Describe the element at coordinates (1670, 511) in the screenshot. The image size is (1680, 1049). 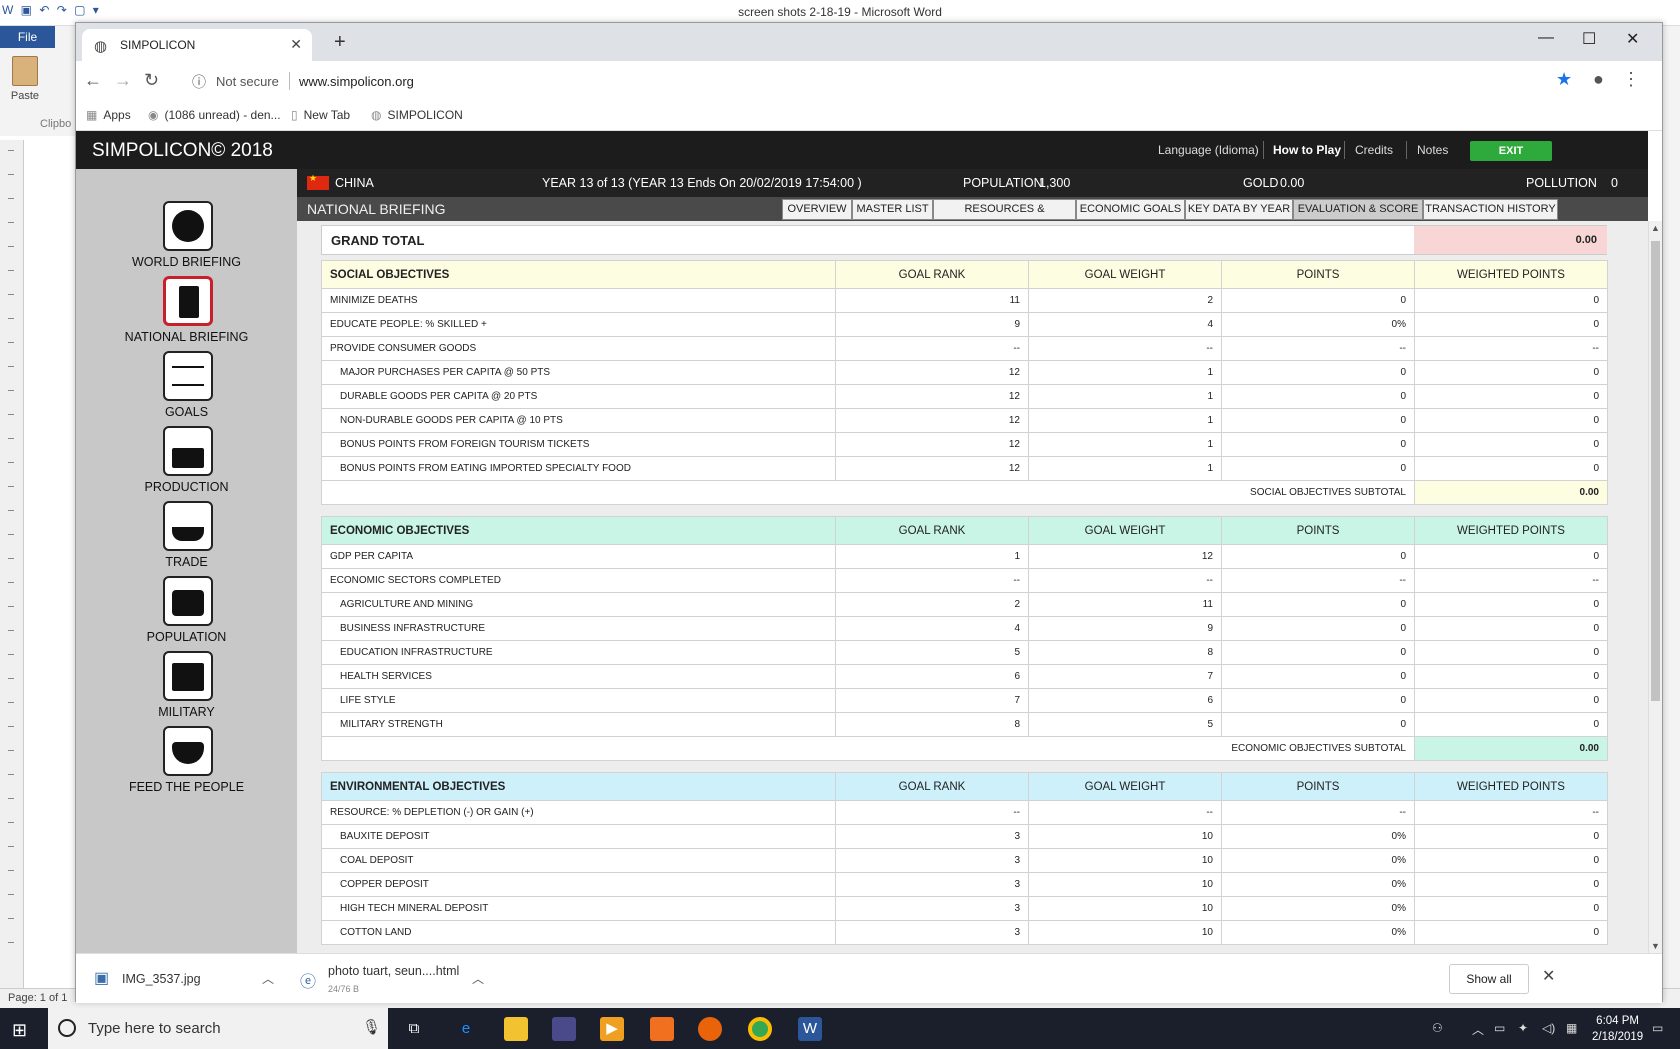
I see `word-right-scrollbar` at that location.